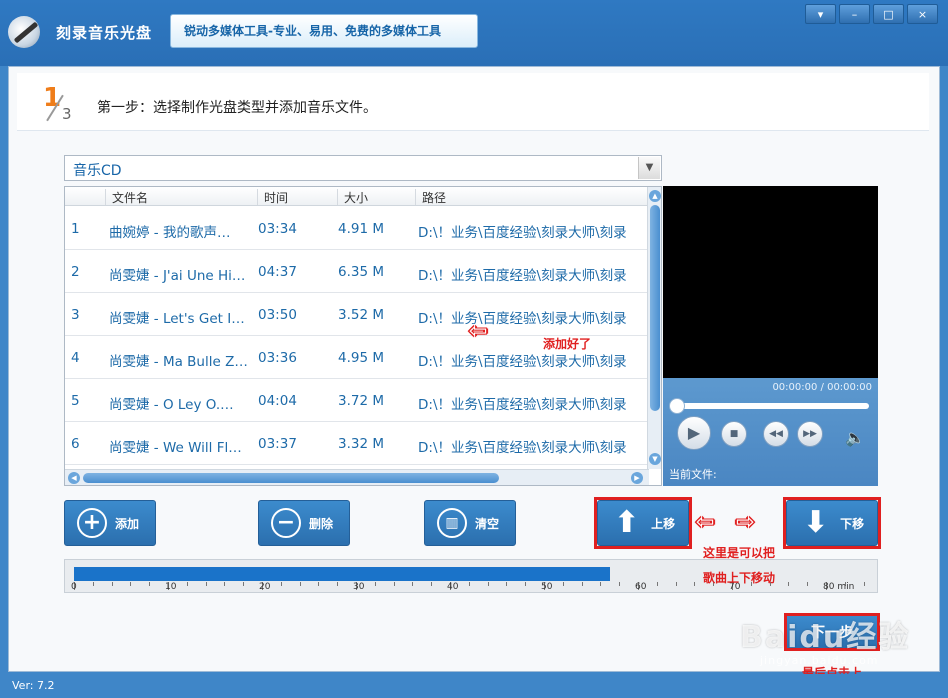 Image resolution: width=948 pixels, height=698 pixels. Describe the element at coordinates (888, 14) in the screenshot. I see `maximize-button: □` at that location.